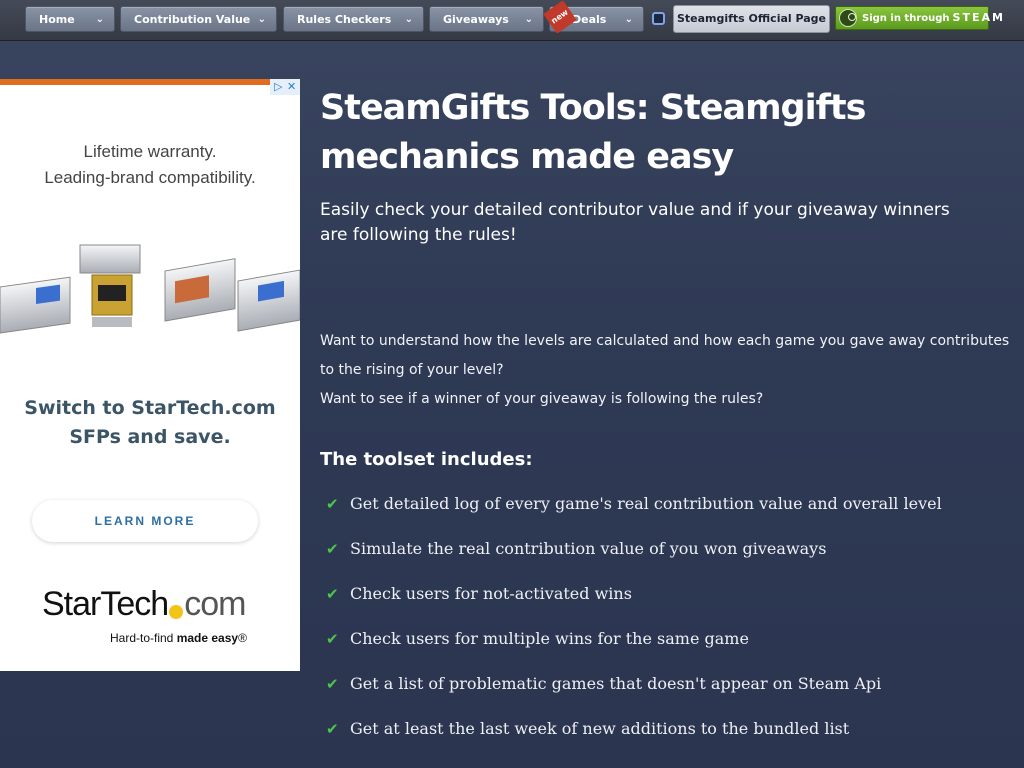 The width and height of the screenshot is (1024, 768). I want to click on nav-contribution-value-button: Contribution Value ⌄, so click(198, 19).